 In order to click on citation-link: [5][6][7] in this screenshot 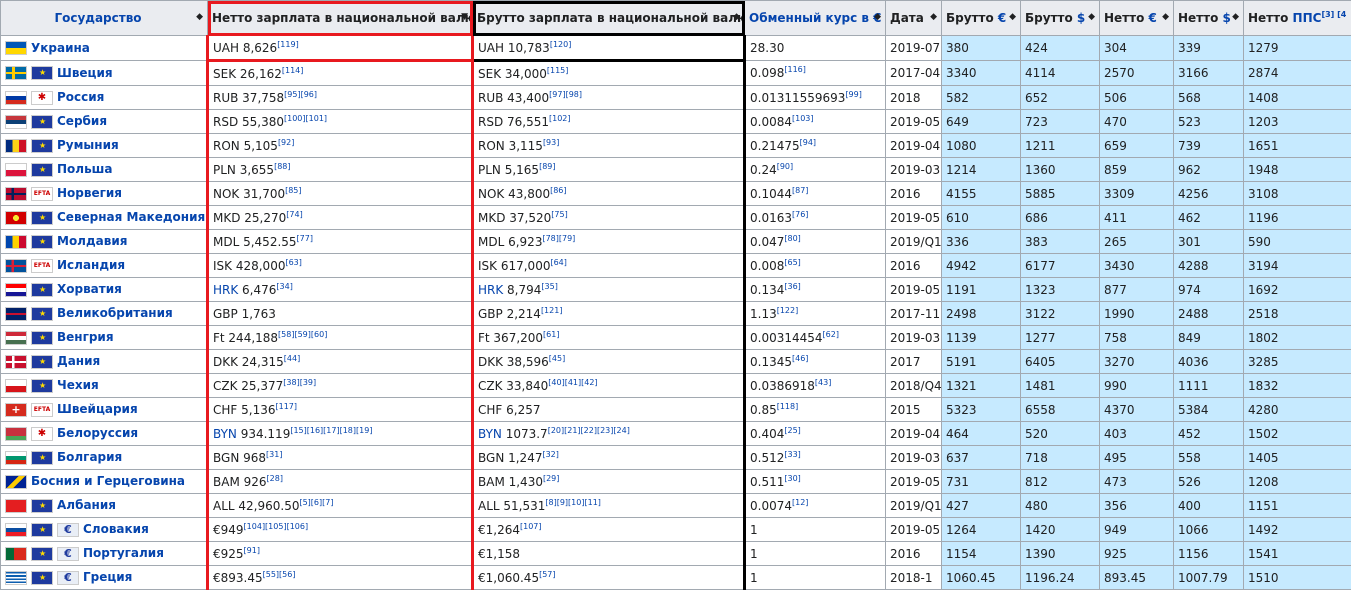, I will do `click(316, 502)`.